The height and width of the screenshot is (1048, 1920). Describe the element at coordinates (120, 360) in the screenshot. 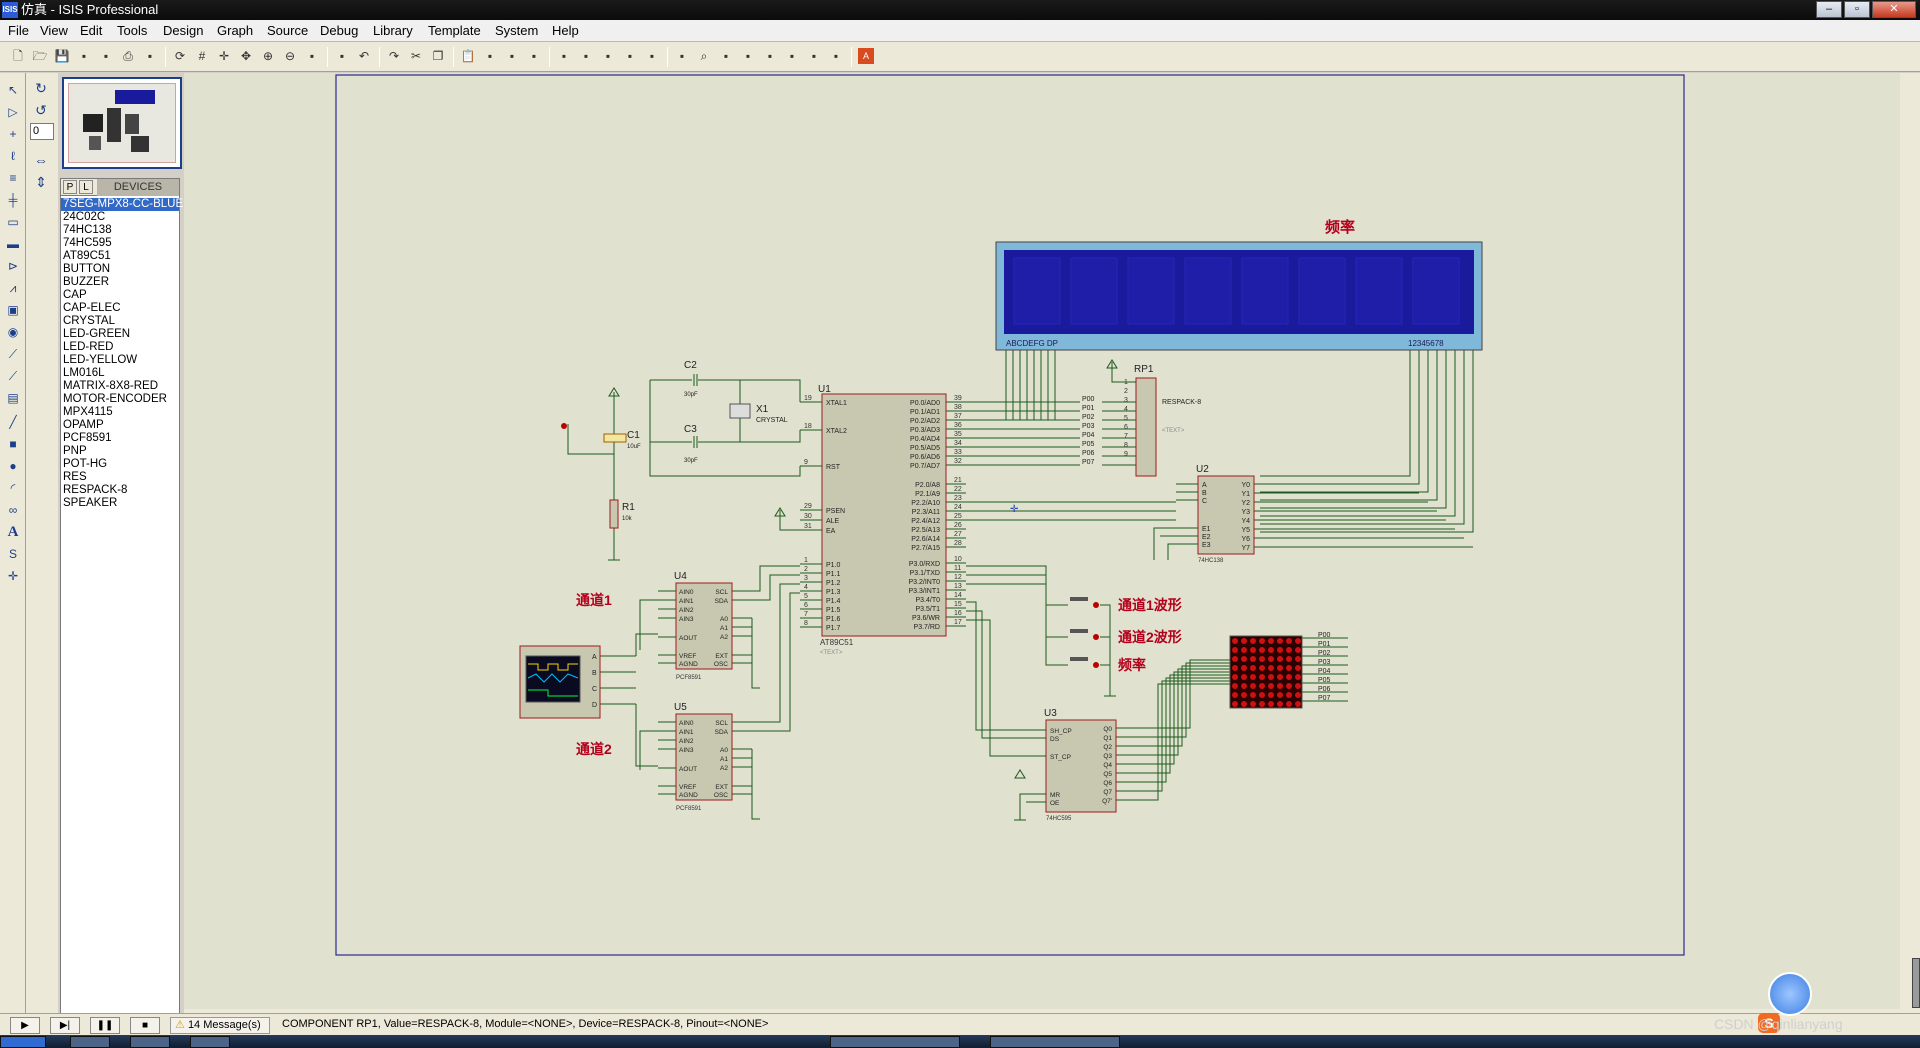

I see `device-list-item: LED-YELLOW` at that location.